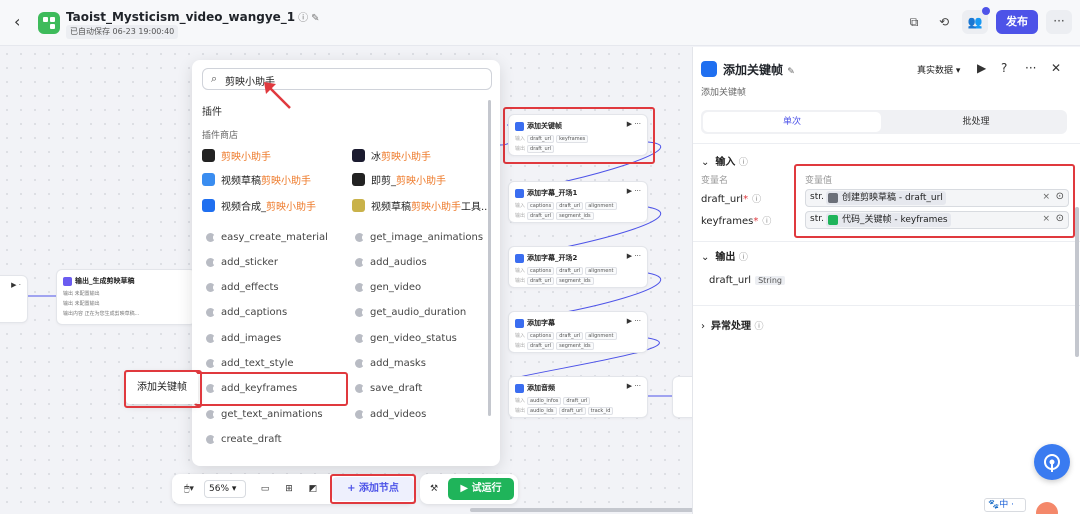 This screenshot has height=514, width=1080. Describe the element at coordinates (49, 23) in the screenshot. I see `workflow-logo-icon` at that location.